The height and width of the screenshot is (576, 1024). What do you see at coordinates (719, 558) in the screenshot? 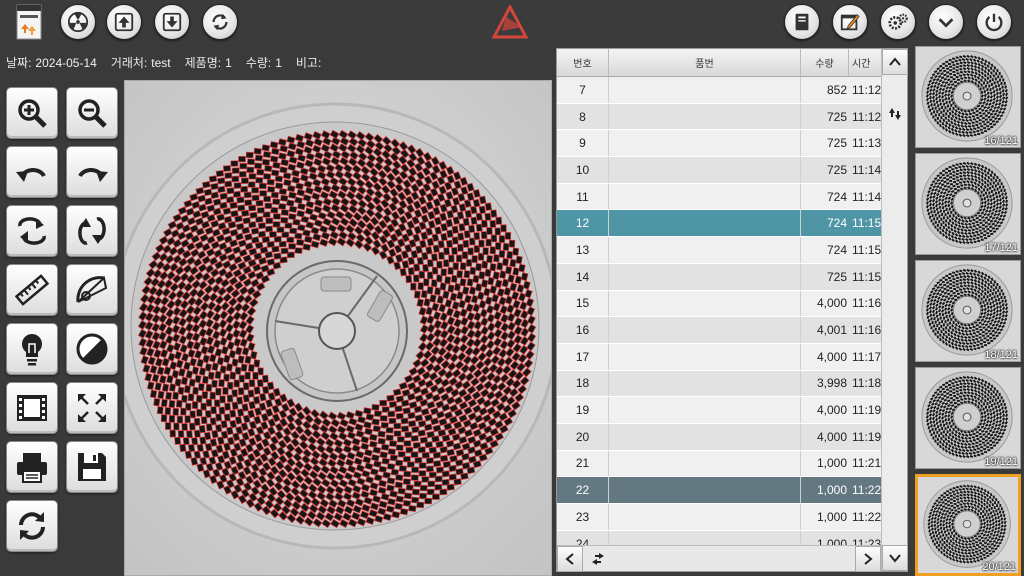
I see `horizontal-scrollbar` at bounding box center [719, 558].